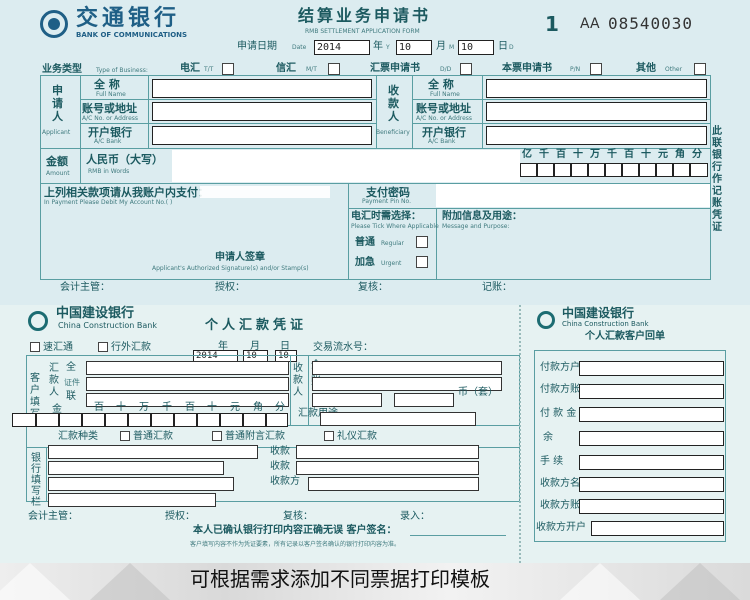 The height and width of the screenshot is (600, 750). What do you see at coordinates (414, 47) in the screenshot?
I see `month-field: 10` at bounding box center [414, 47].